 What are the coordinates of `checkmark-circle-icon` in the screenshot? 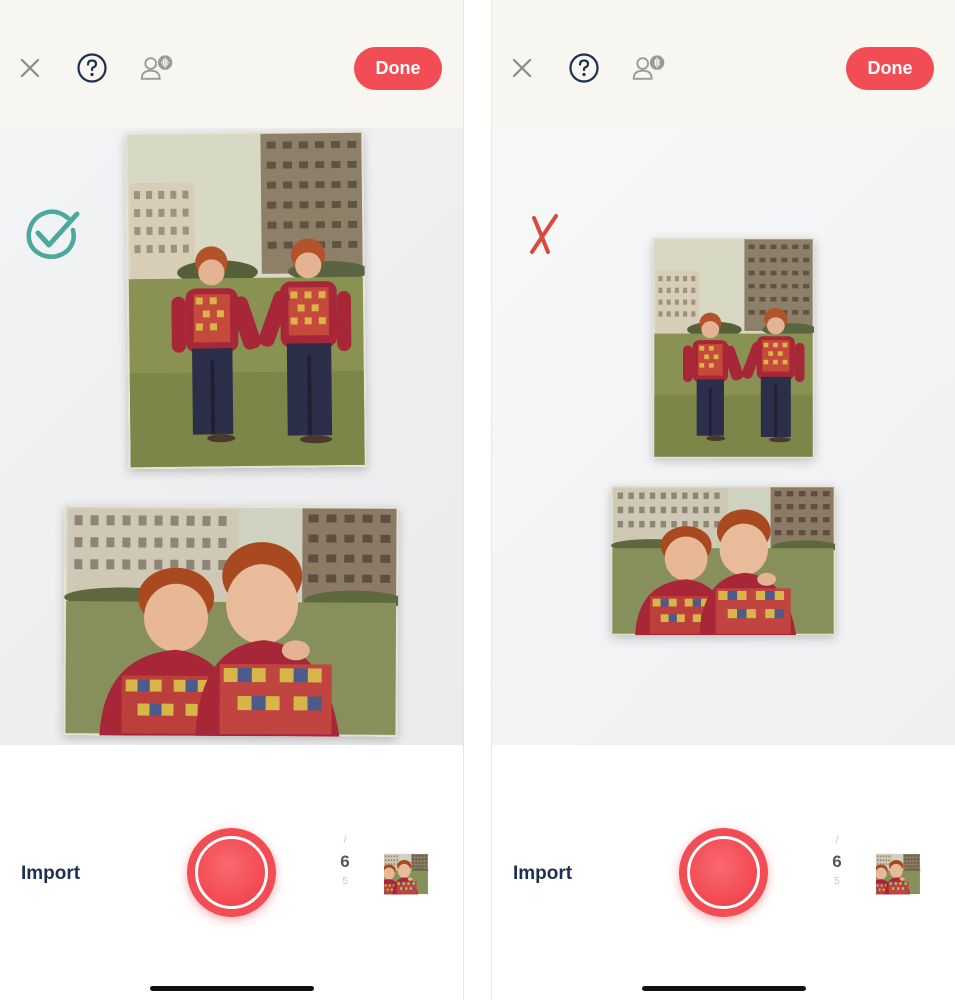 It's located at (53, 234).